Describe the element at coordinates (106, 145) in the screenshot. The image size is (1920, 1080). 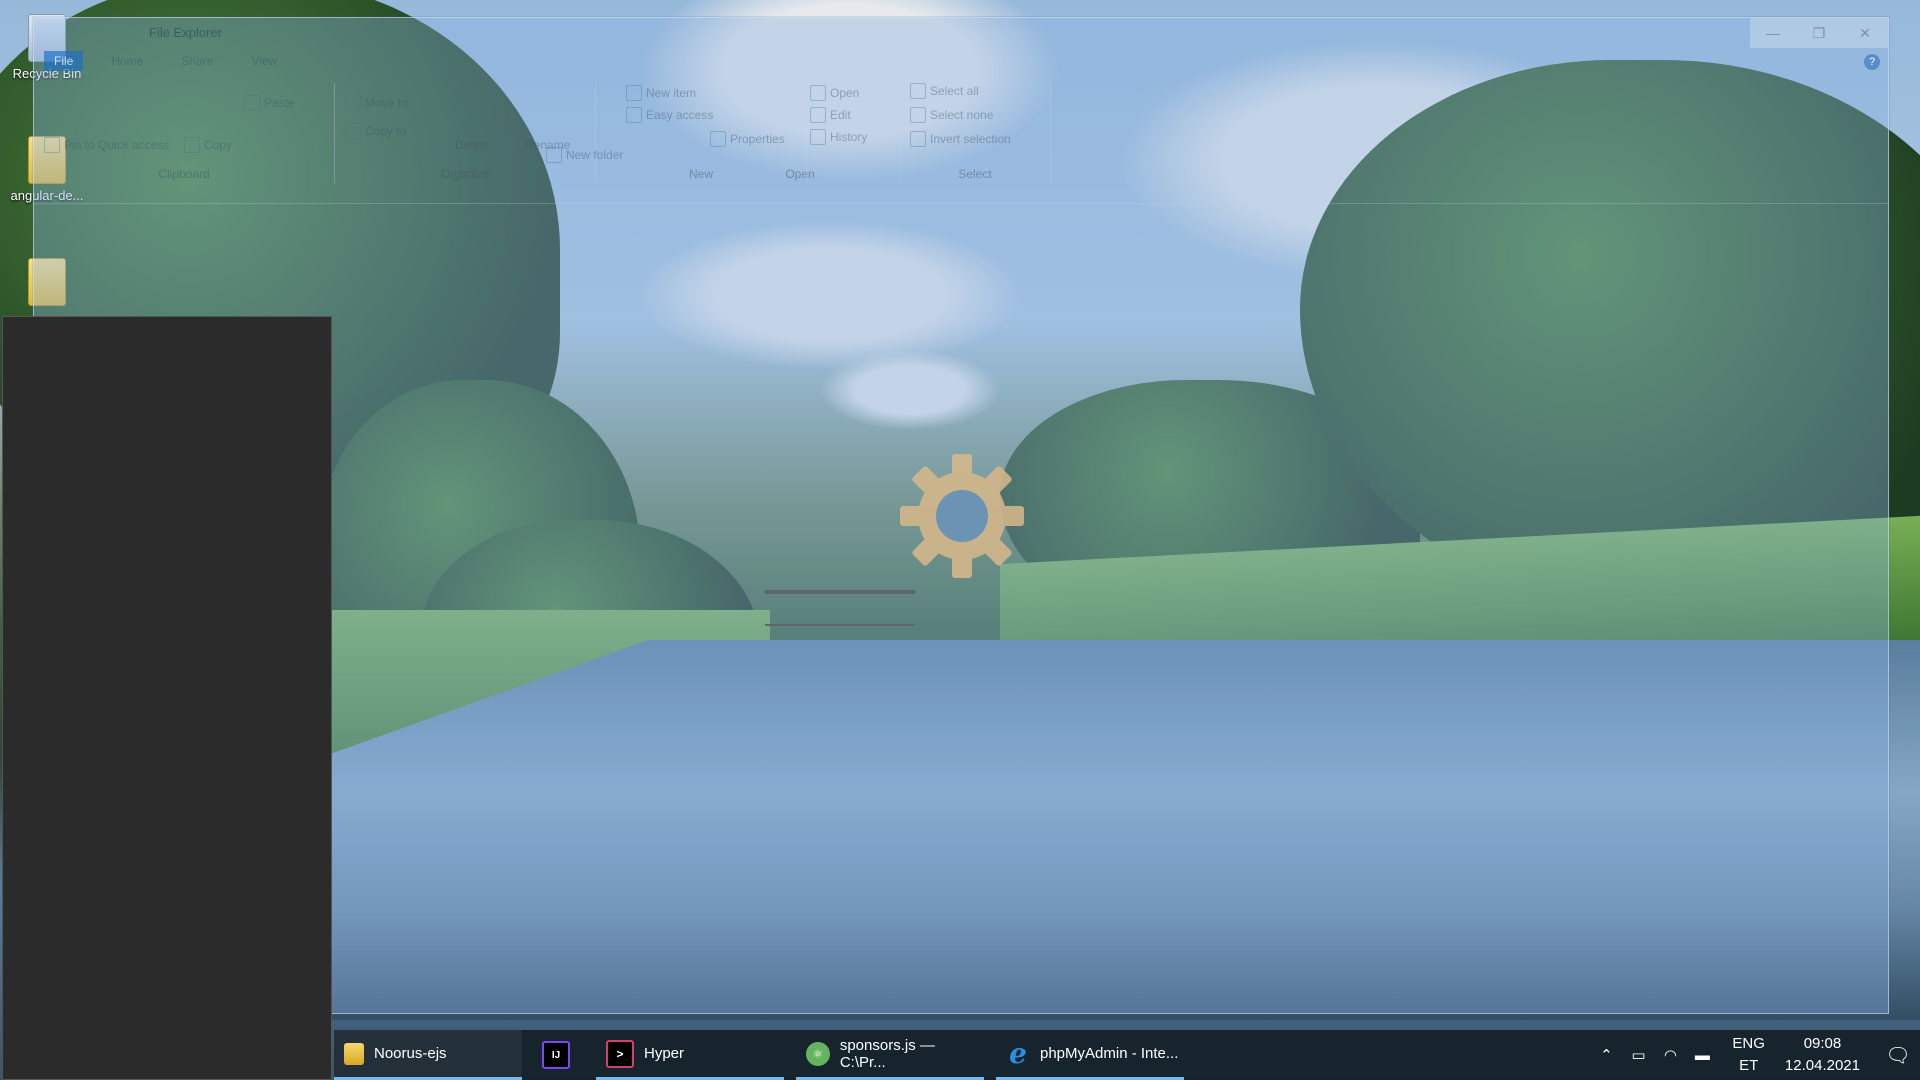
I see `pin-quick-access-button: Pin to Quick access` at that location.